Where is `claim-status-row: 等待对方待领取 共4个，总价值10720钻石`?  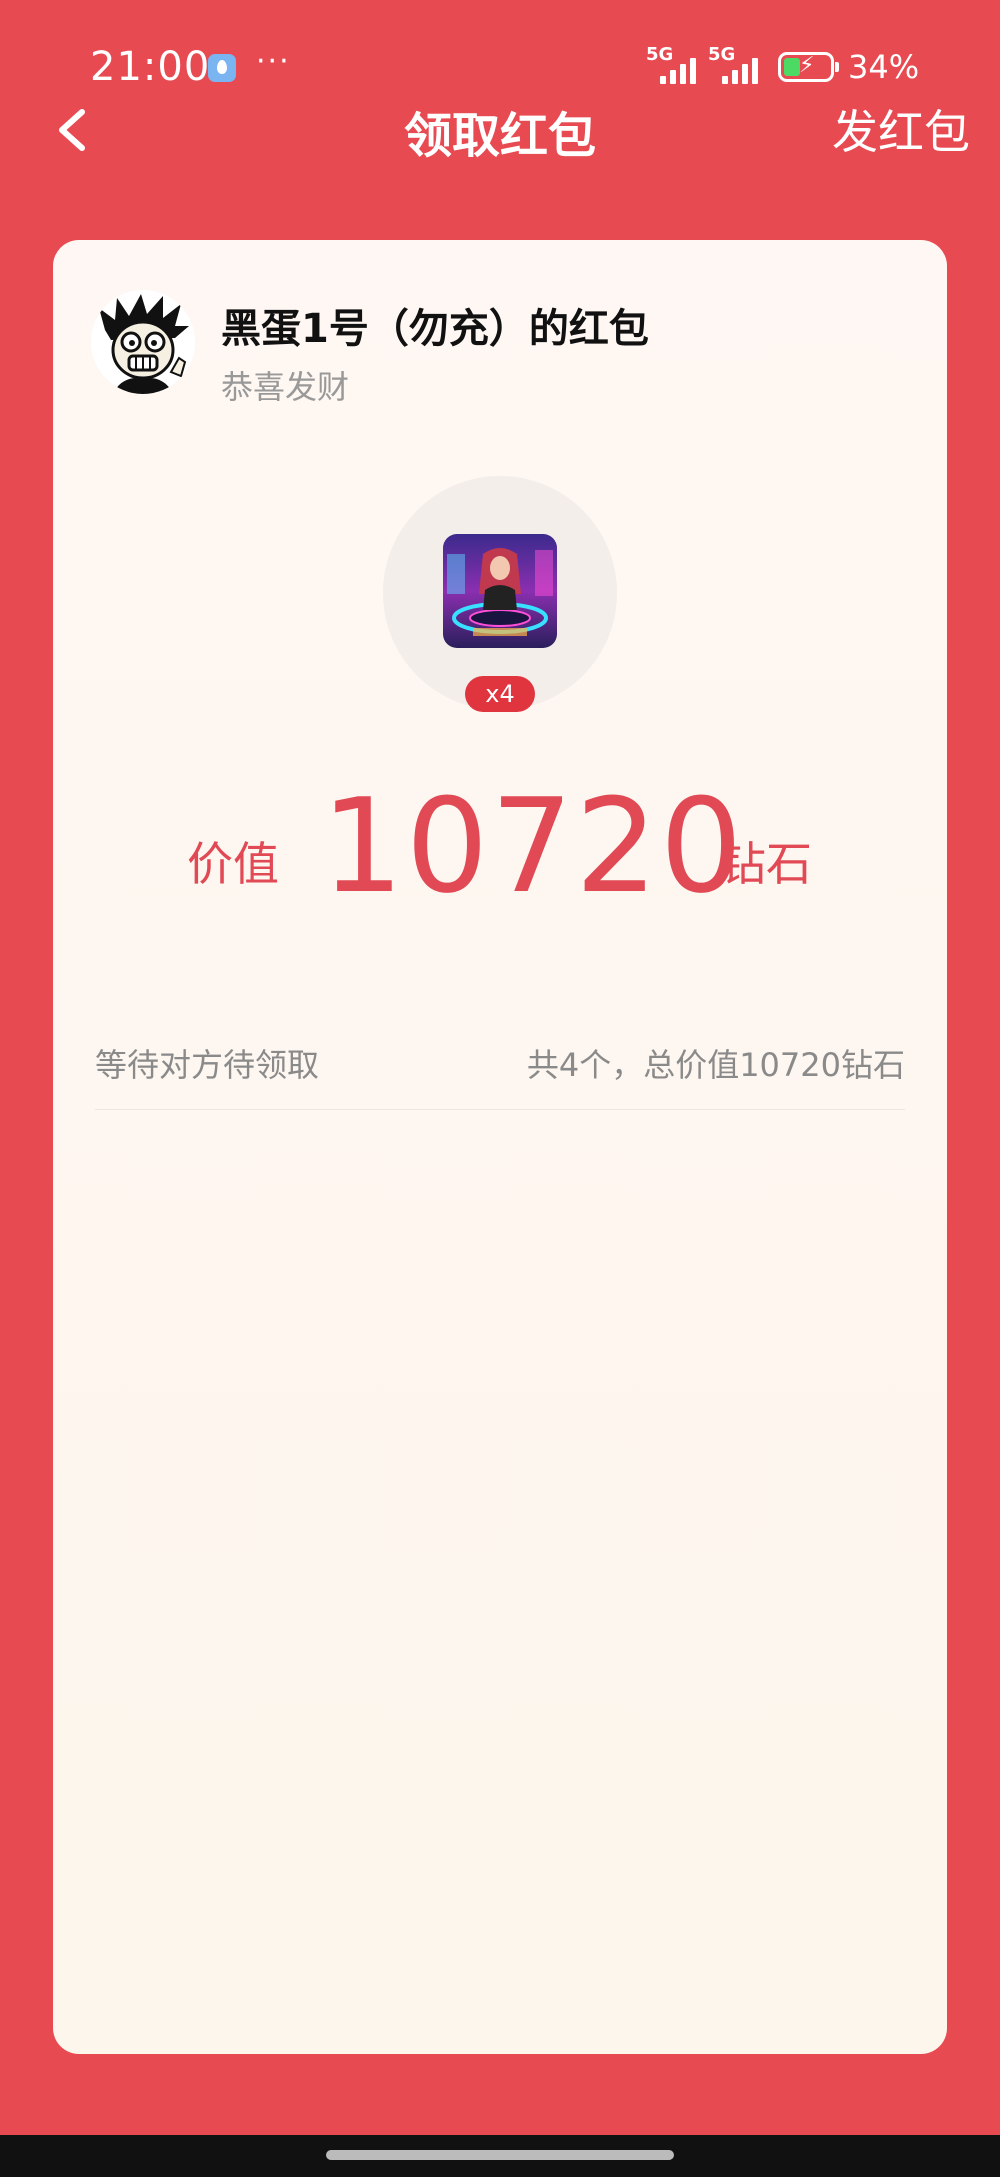
claim-status-row: 等待对方待领取 共4个，总价值10720钻石 is located at coordinates (500, 1075).